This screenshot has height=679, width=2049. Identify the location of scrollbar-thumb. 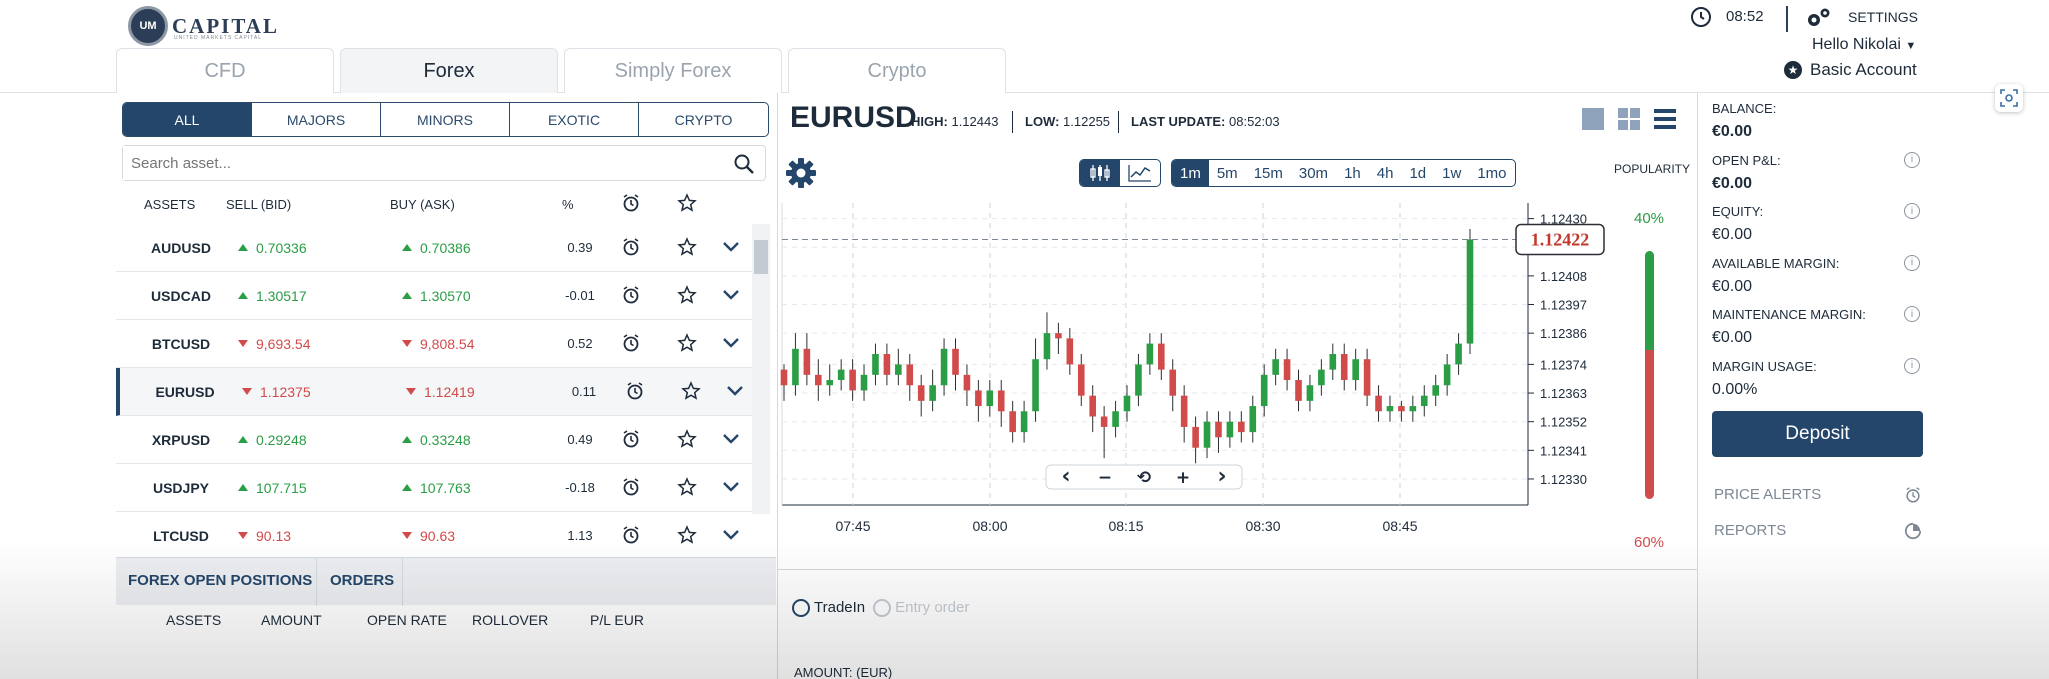
(761, 257).